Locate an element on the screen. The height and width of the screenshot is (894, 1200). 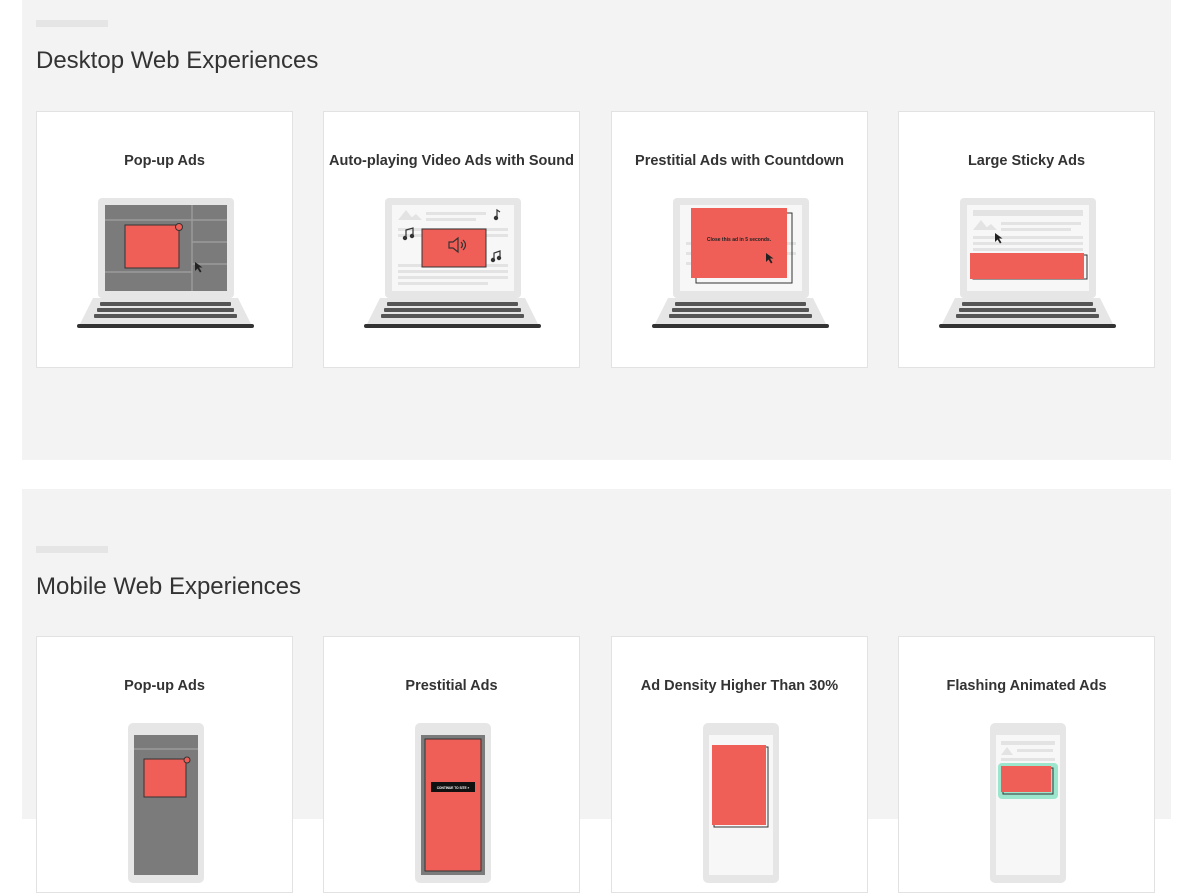
phone-ad-density-illustration is located at coordinates (740, 765).